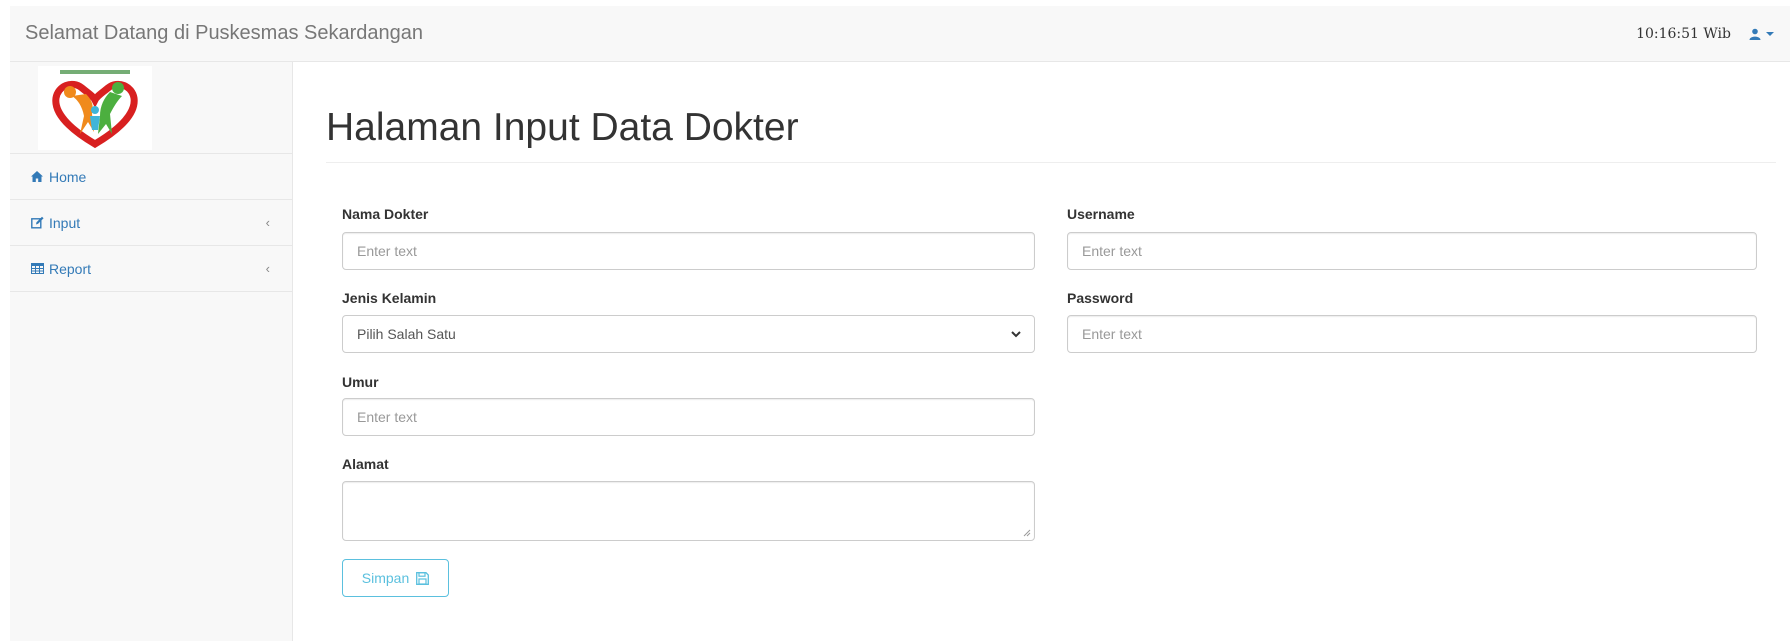  What do you see at coordinates (385, 578) in the screenshot?
I see `save-button-label: Simpan` at bounding box center [385, 578].